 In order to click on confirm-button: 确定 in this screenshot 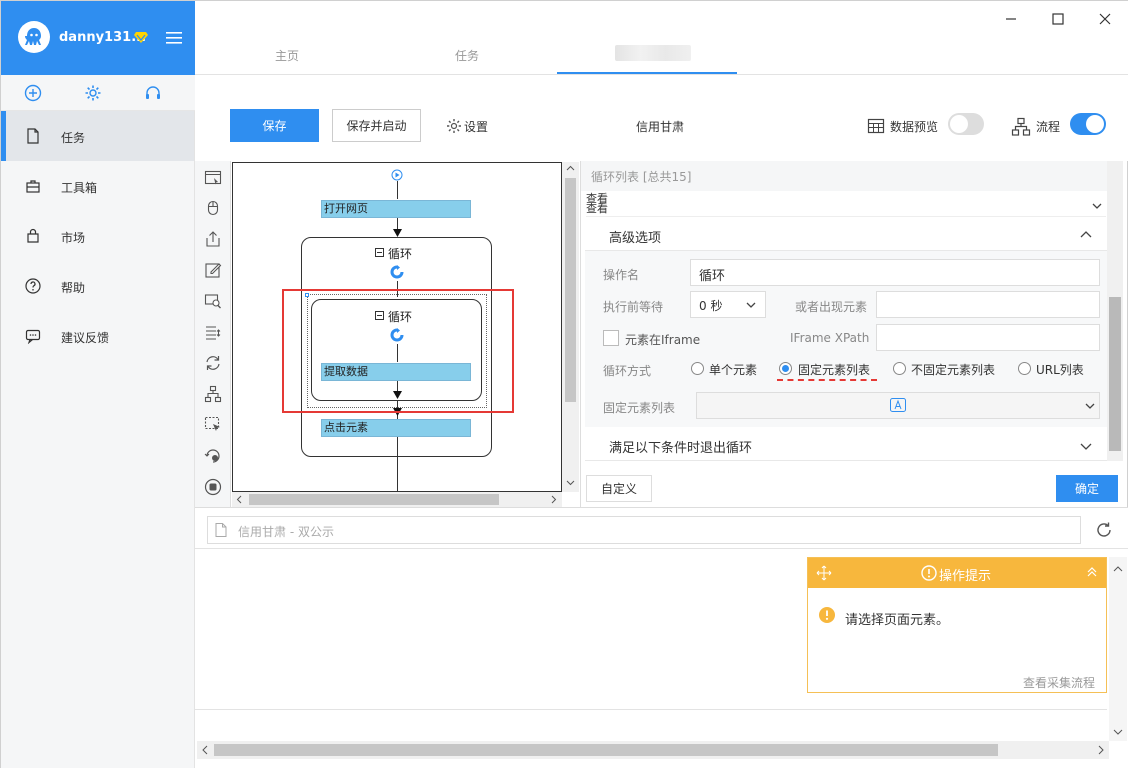, I will do `click(1087, 488)`.